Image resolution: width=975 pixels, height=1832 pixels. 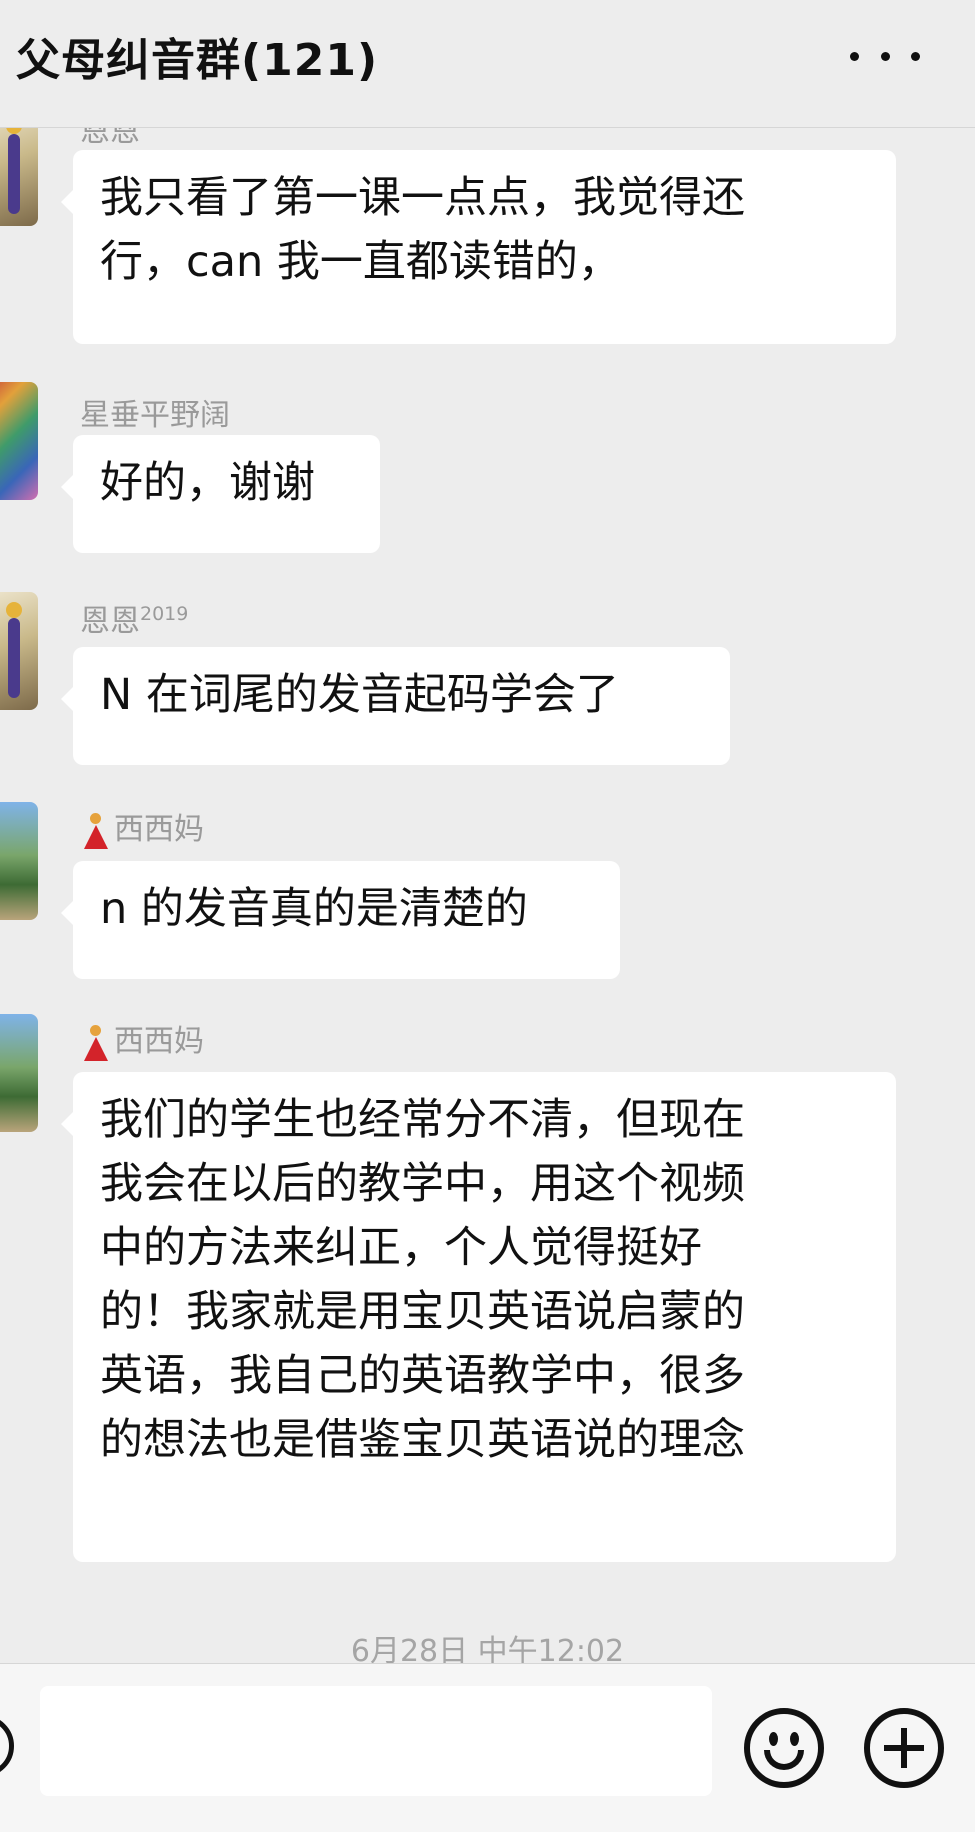 What do you see at coordinates (904, 1748) in the screenshot?
I see `more-actions-button` at bounding box center [904, 1748].